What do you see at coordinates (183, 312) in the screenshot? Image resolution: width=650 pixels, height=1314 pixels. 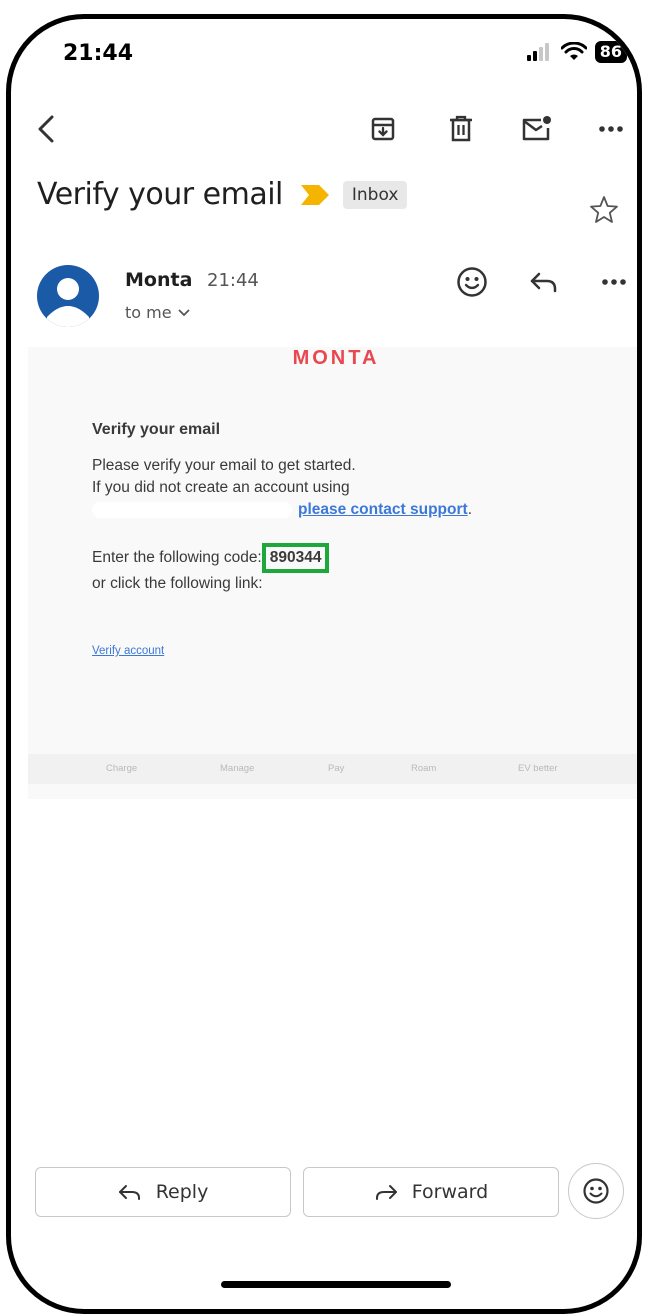 I see `chevron-down-icon` at bounding box center [183, 312].